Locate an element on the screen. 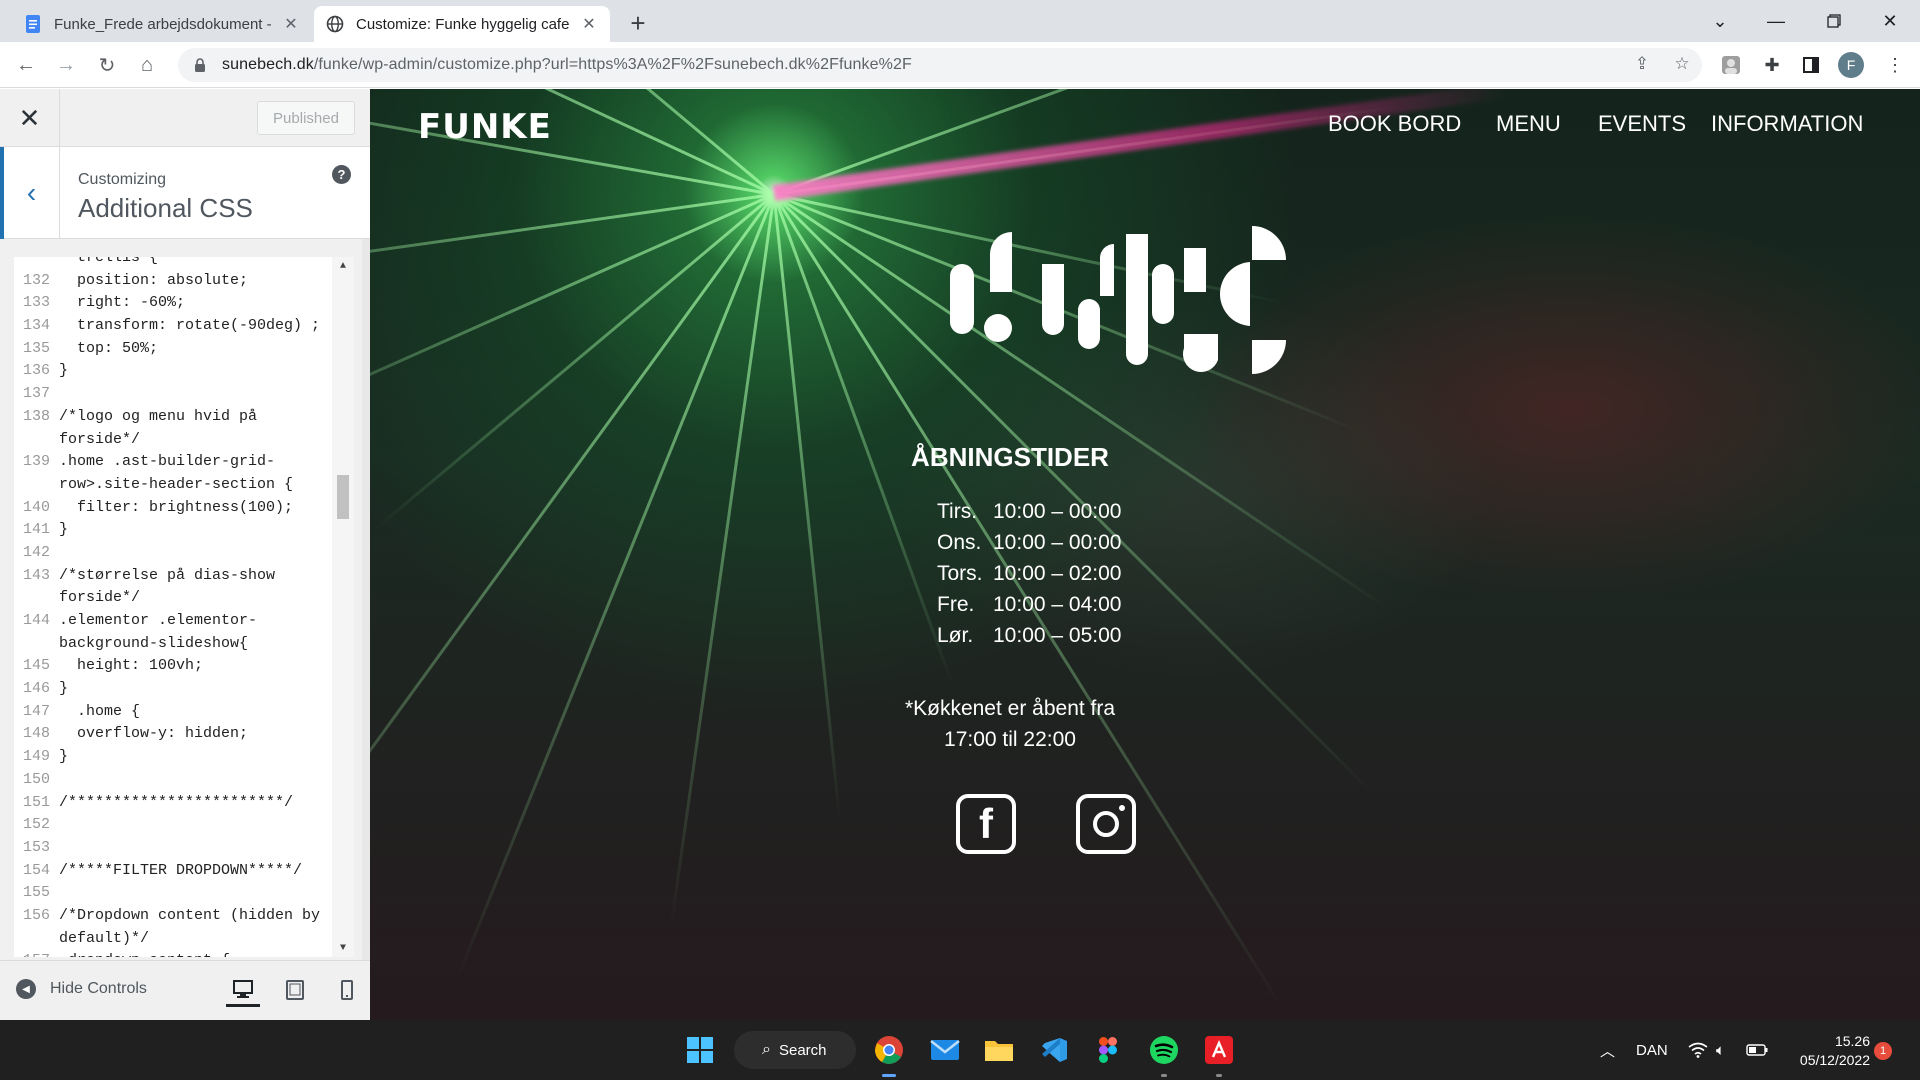 This screenshot has width=1920, height=1080. reload-icon: ↻ is located at coordinates (107, 65).